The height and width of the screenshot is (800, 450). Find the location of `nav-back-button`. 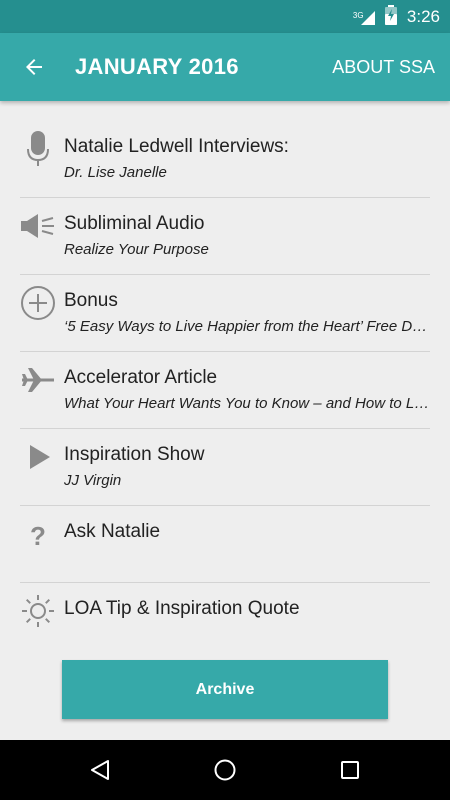

nav-back-button is located at coordinates (100, 770).